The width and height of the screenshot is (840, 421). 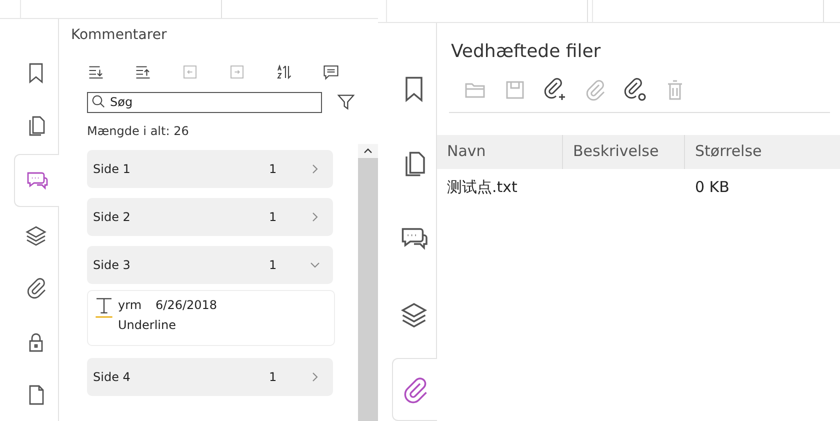 What do you see at coordinates (96, 72) in the screenshot?
I see `expand-all-icon` at bounding box center [96, 72].